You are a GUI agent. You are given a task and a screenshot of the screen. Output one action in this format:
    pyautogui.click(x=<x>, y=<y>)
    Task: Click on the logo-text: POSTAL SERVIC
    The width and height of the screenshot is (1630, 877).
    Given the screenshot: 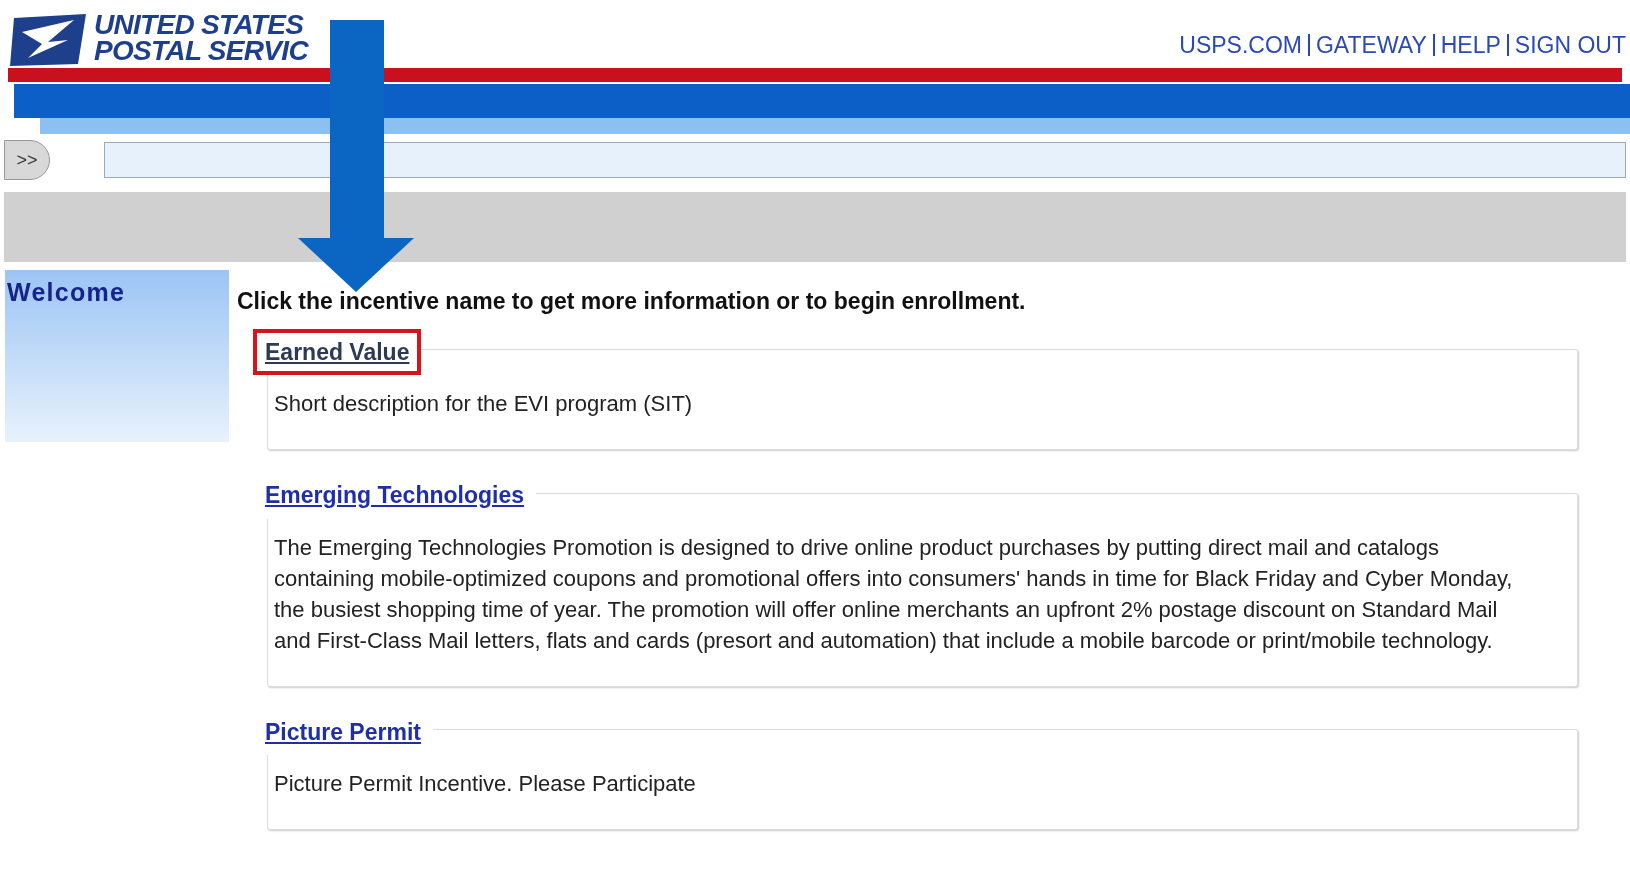 What is the action you would take?
    pyautogui.click(x=201, y=51)
    